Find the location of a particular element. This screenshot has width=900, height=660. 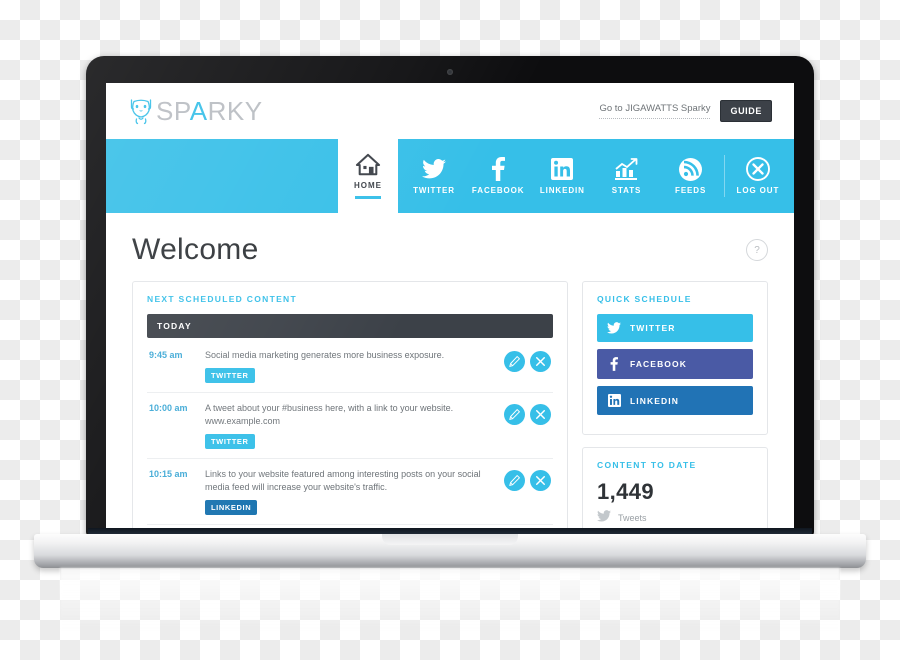

dog-face-icon is located at coordinates (141, 112).